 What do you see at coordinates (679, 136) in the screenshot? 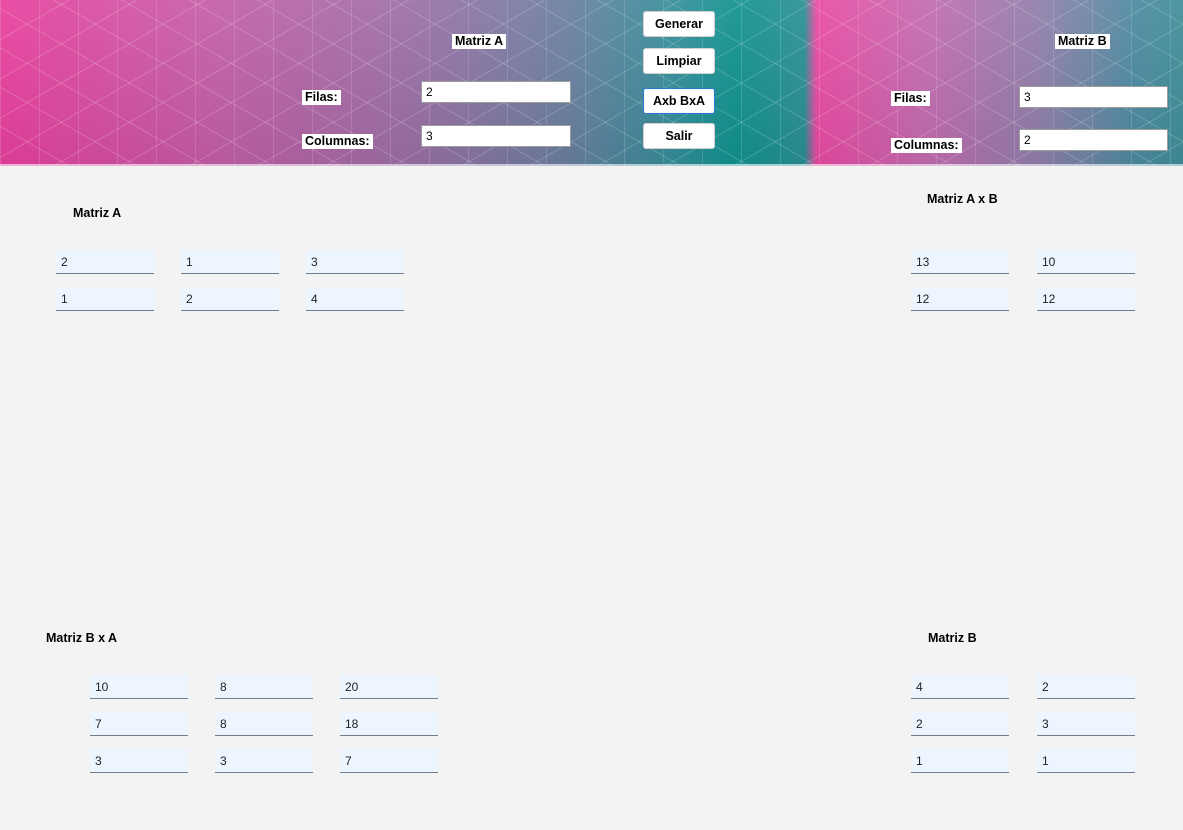
I see `salir-button: Salir` at bounding box center [679, 136].